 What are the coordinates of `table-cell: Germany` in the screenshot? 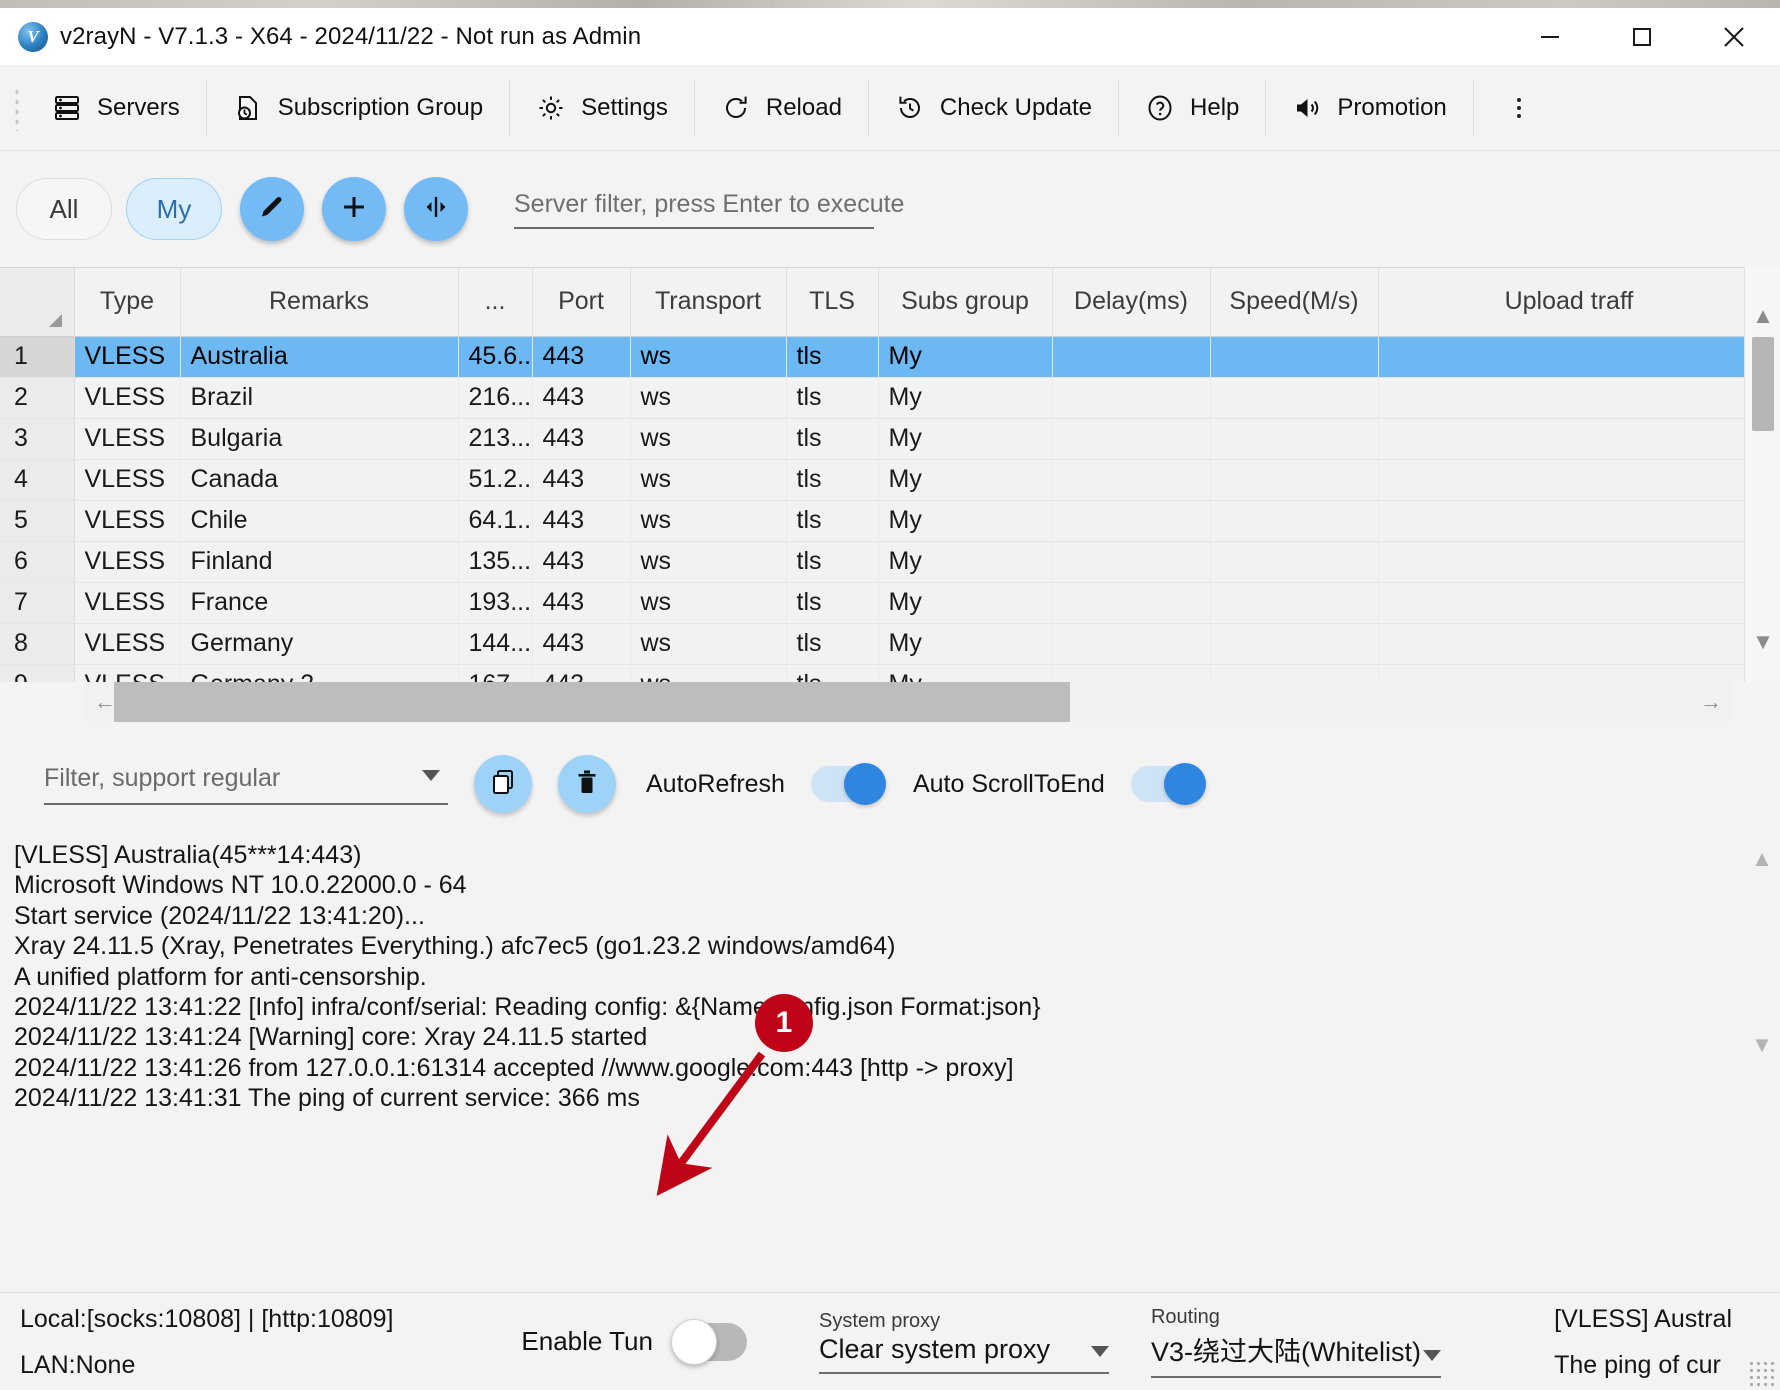 It's located at (319, 644).